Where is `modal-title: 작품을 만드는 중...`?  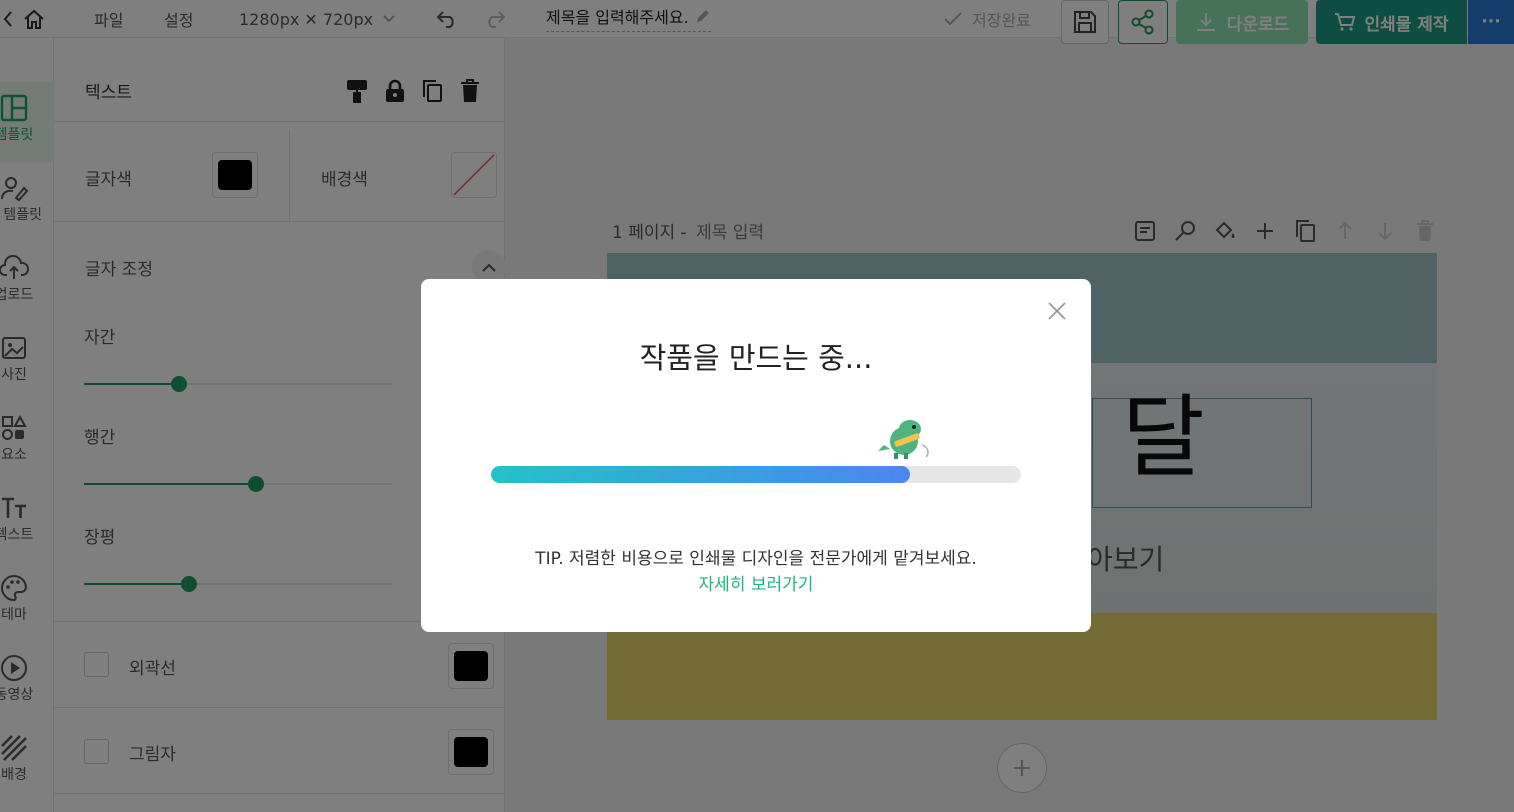
modal-title: 작품을 만드는 중... is located at coordinates (756, 358).